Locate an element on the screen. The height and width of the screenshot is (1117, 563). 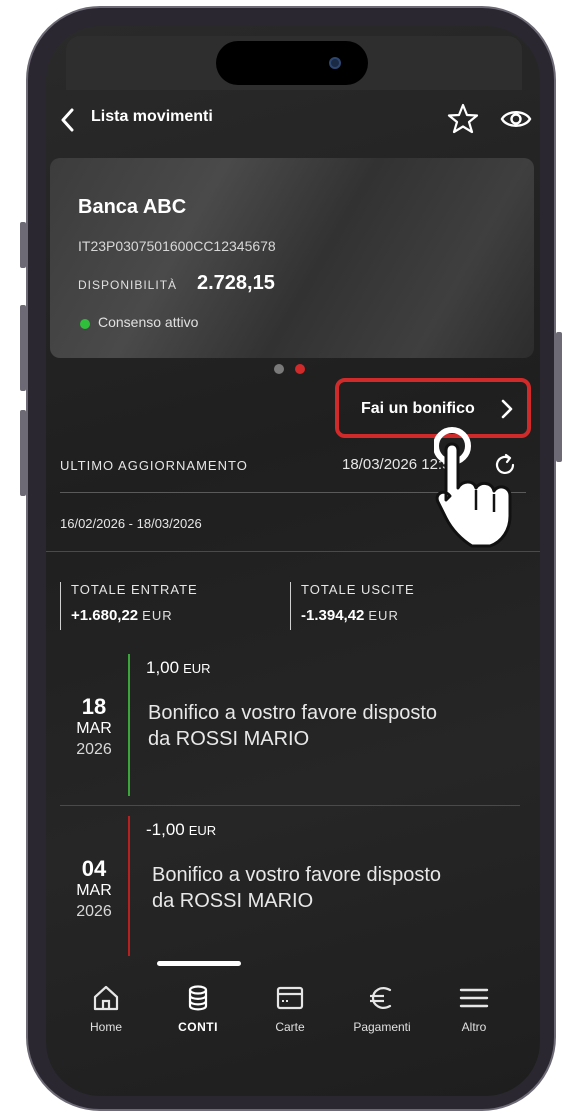
transaction-day: 18 is located at coordinates (94, 706).